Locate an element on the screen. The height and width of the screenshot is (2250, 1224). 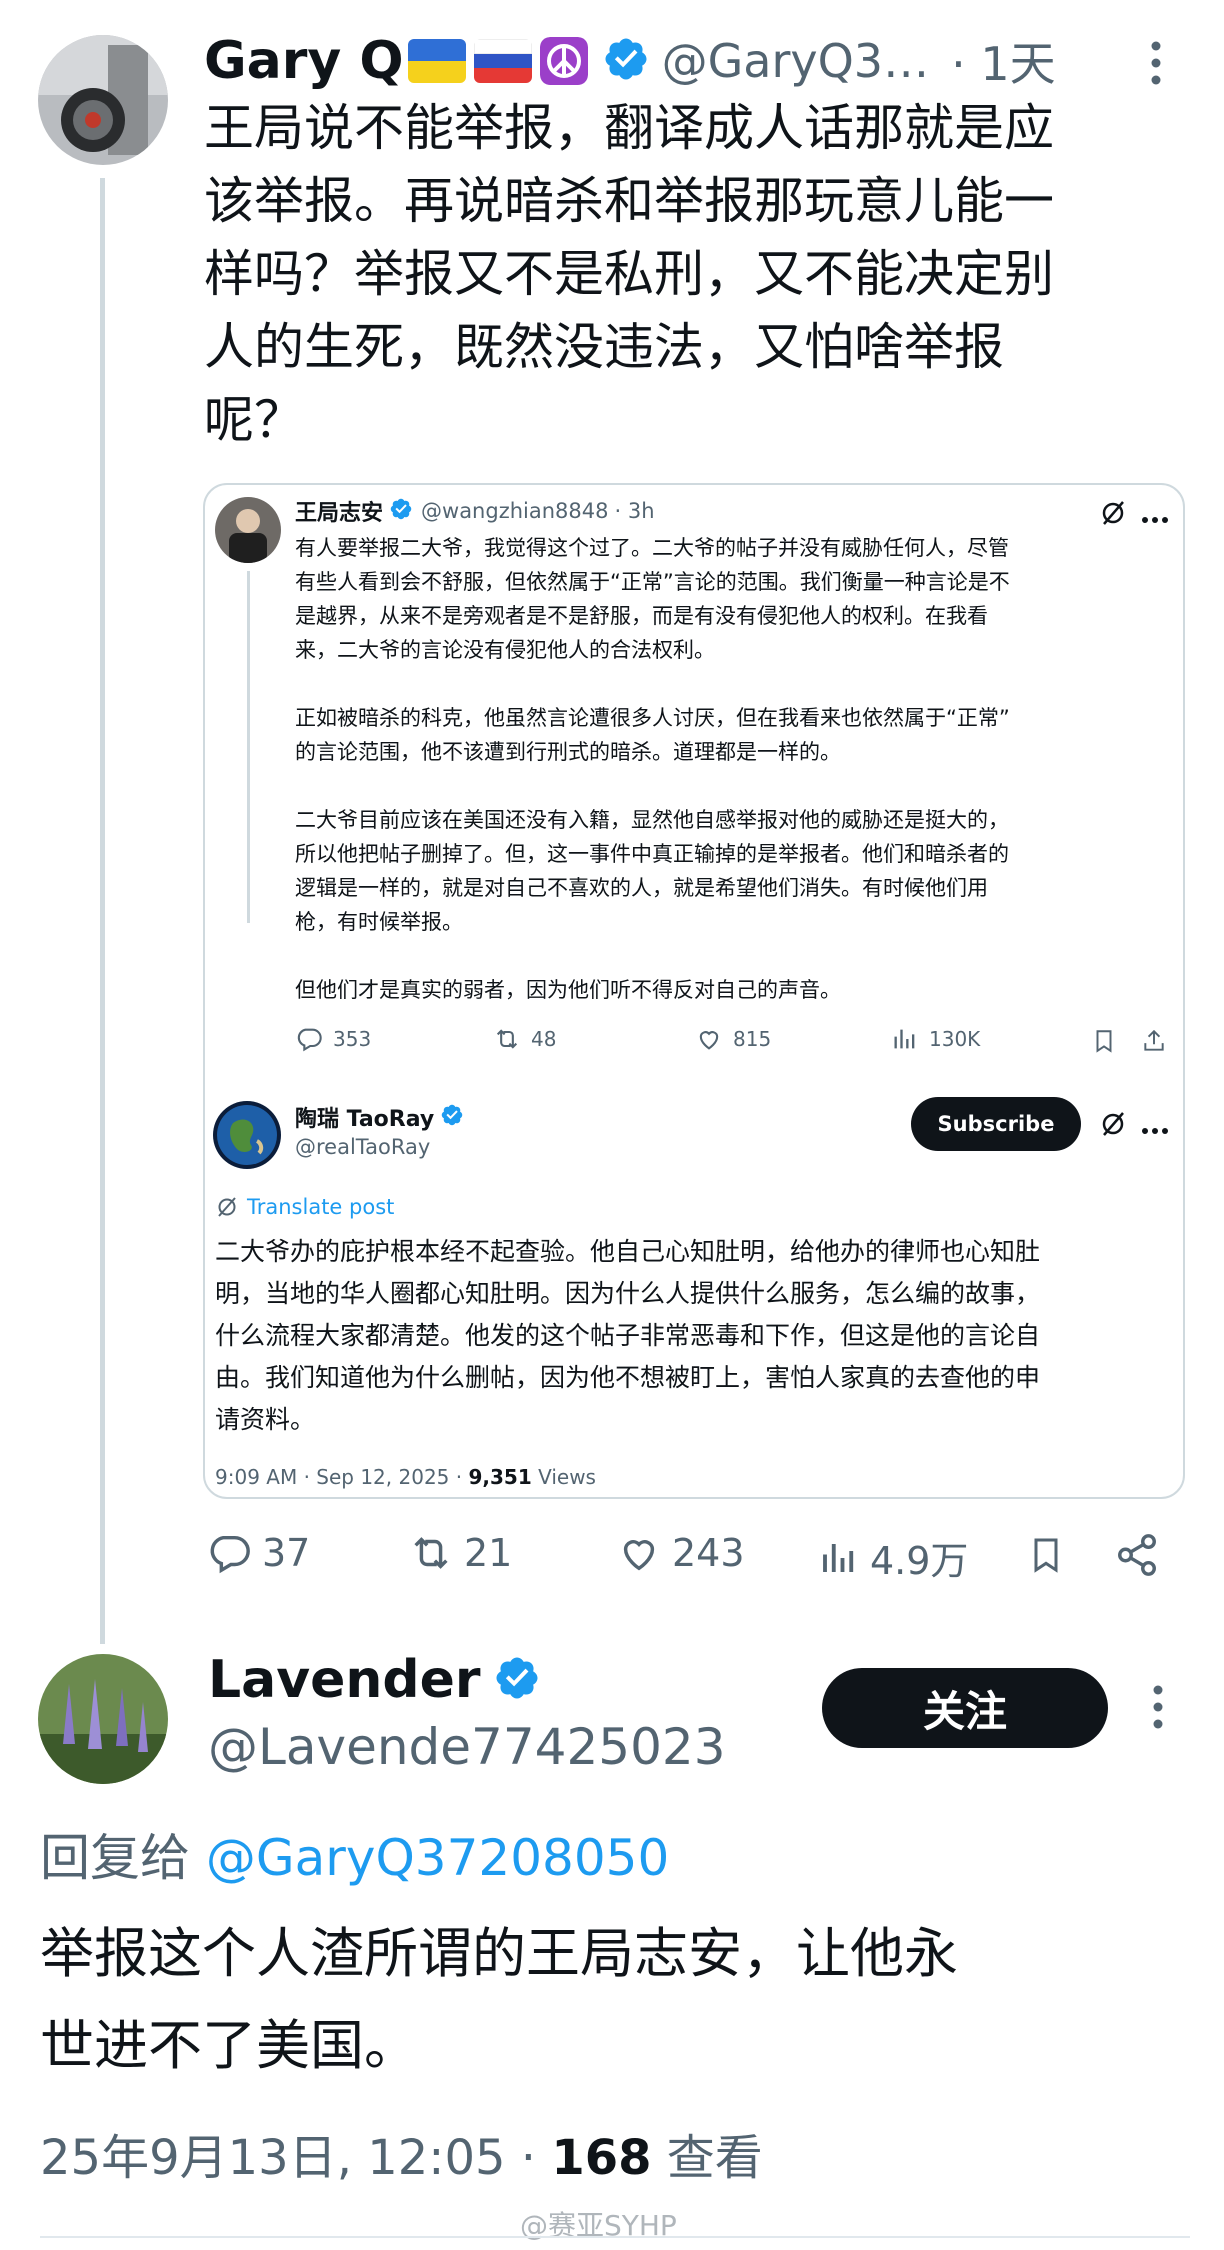
quoted-views-button: 130K is located at coordinates (935, 1039).